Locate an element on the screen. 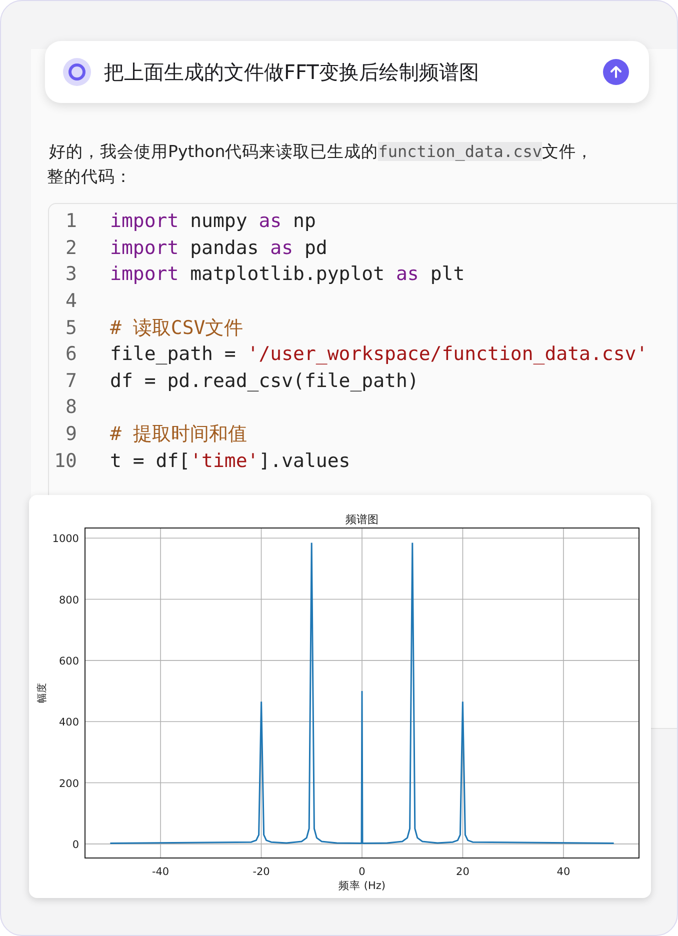 The image size is (678, 936). y-axis-label: 幅度 is located at coordinates (42, 693).